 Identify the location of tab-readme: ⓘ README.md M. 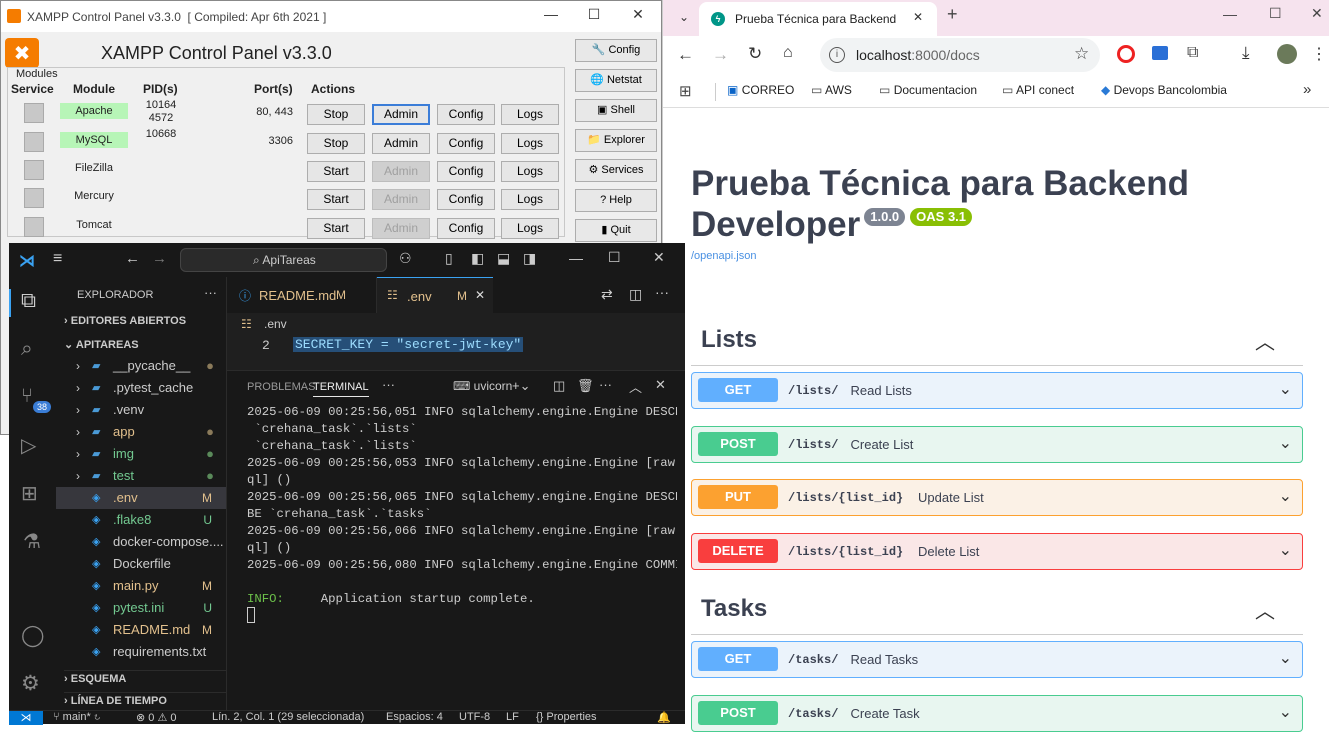
(302, 295).